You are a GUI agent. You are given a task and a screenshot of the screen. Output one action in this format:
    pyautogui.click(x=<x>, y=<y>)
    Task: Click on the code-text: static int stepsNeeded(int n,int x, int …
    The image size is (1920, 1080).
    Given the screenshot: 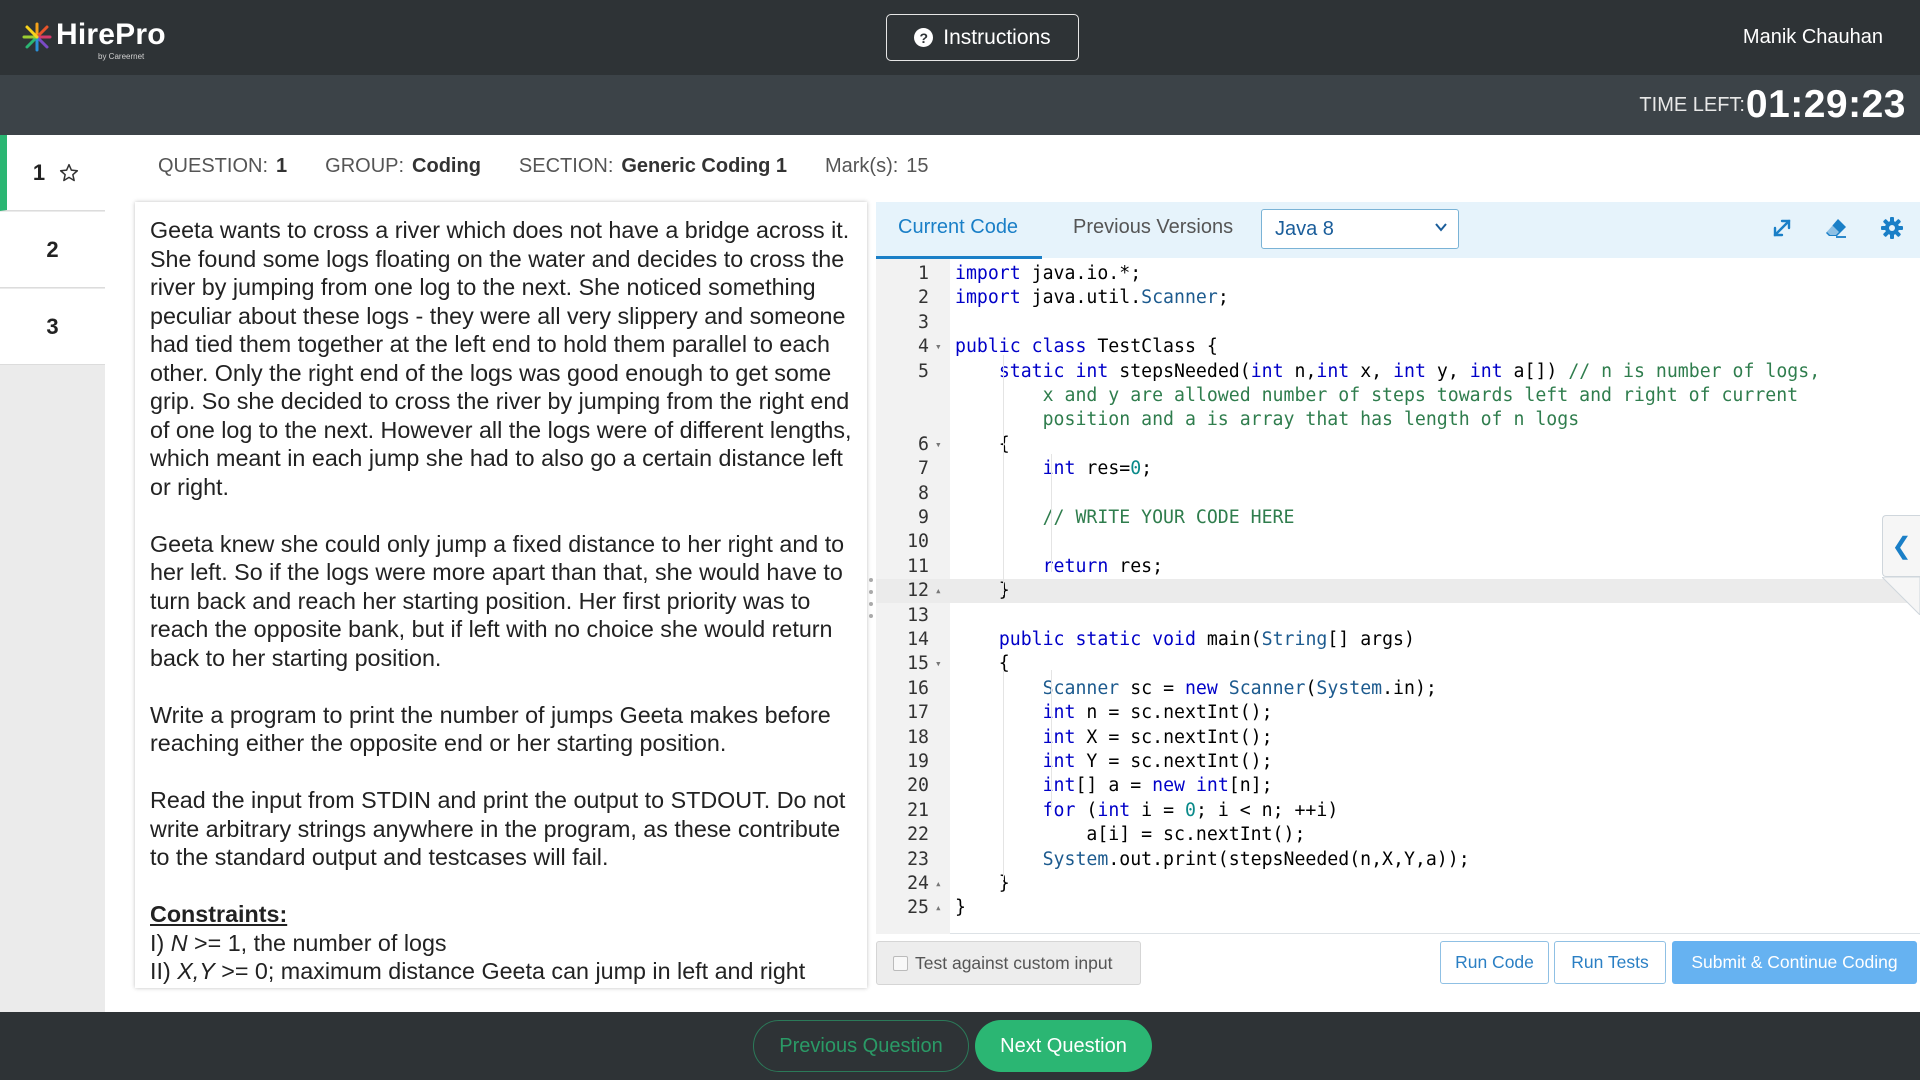 What is the action you would take?
    pyautogui.click(x=1387, y=372)
    